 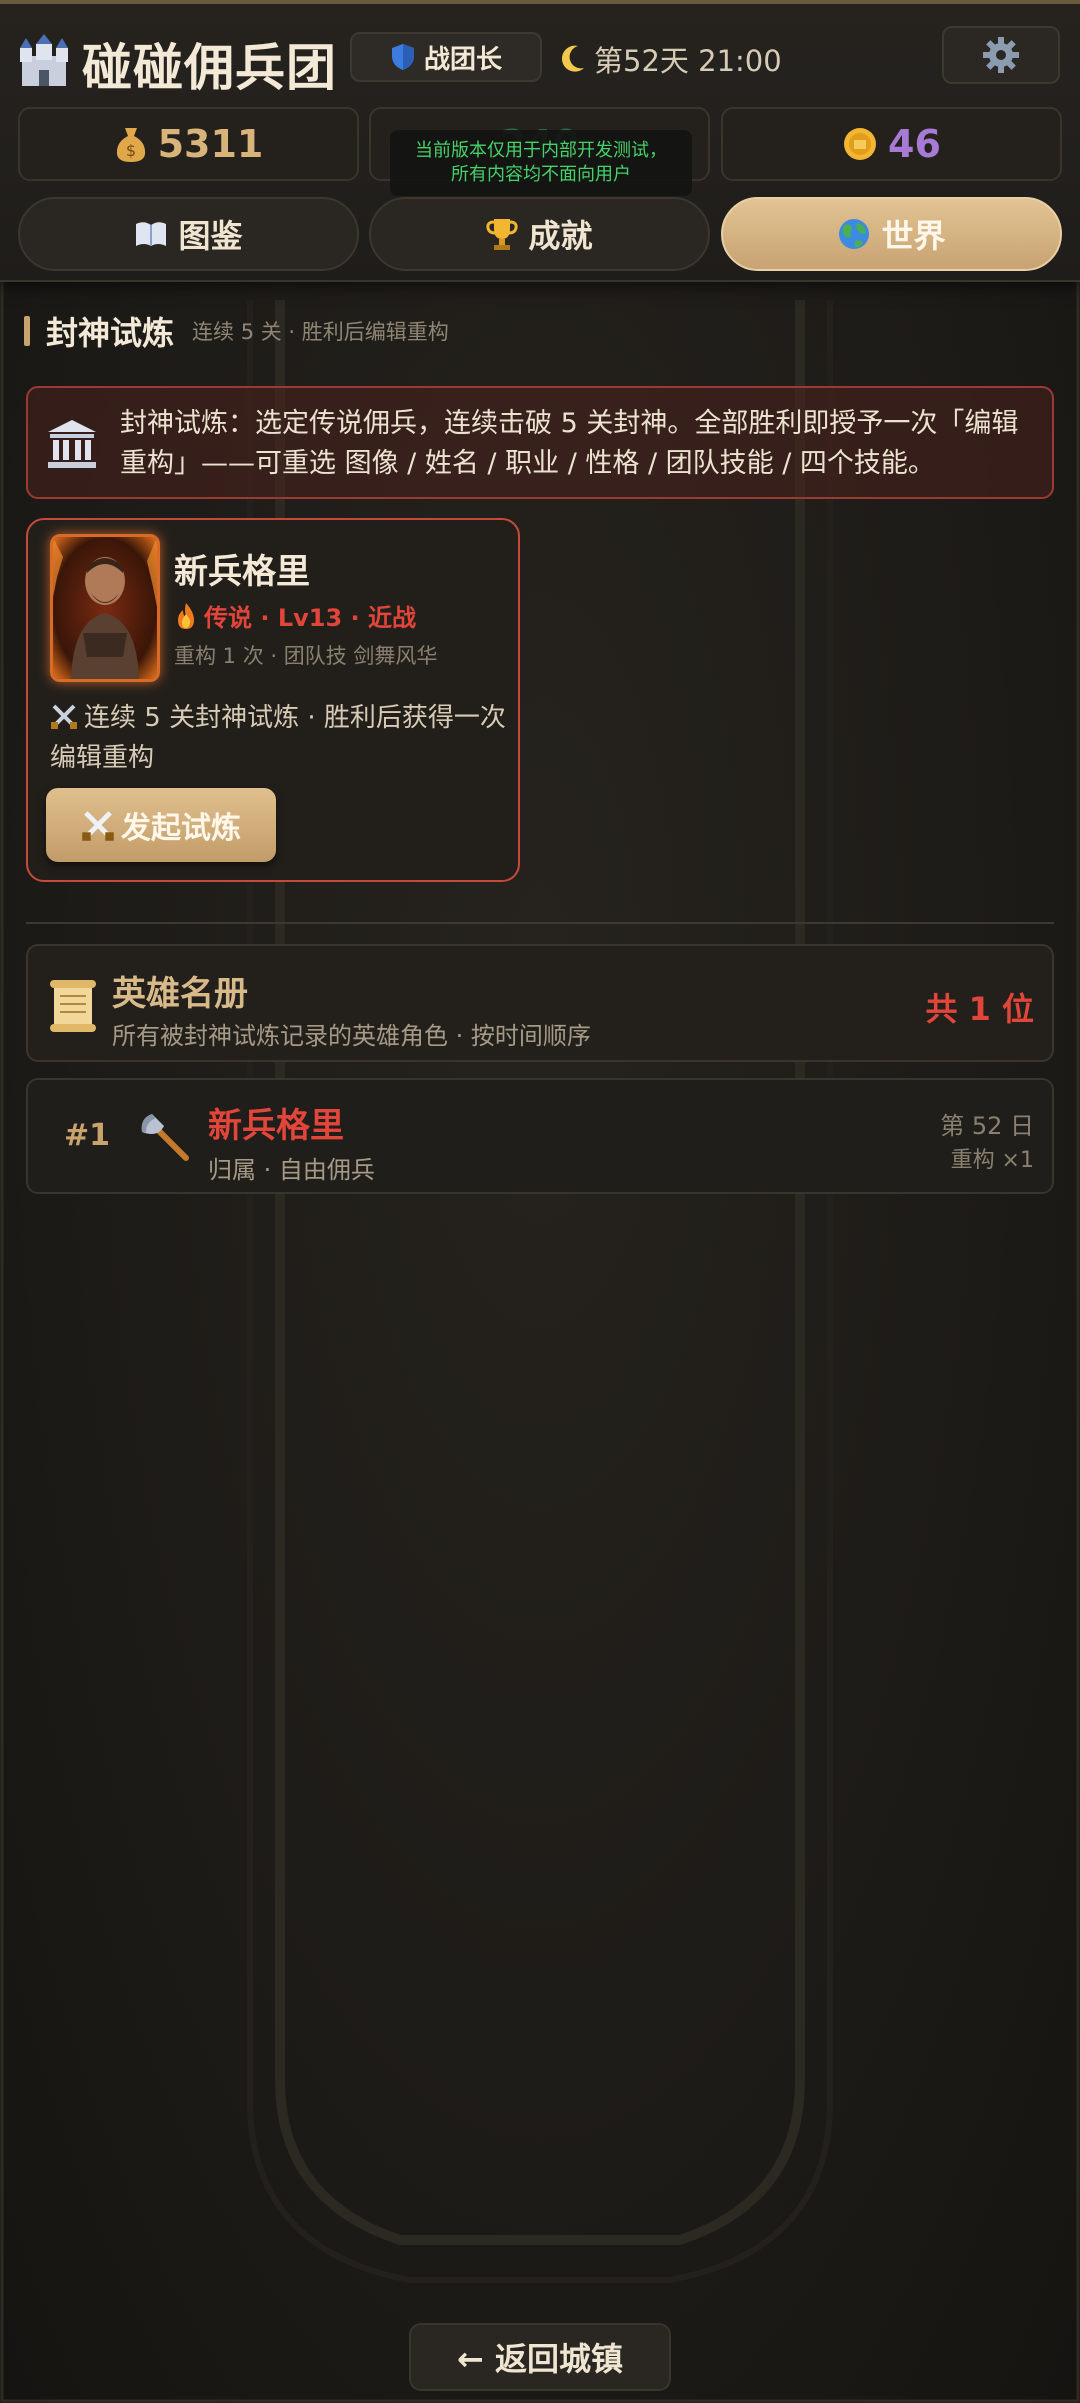 I want to click on scroll-icon, so click(x=73, y=1006).